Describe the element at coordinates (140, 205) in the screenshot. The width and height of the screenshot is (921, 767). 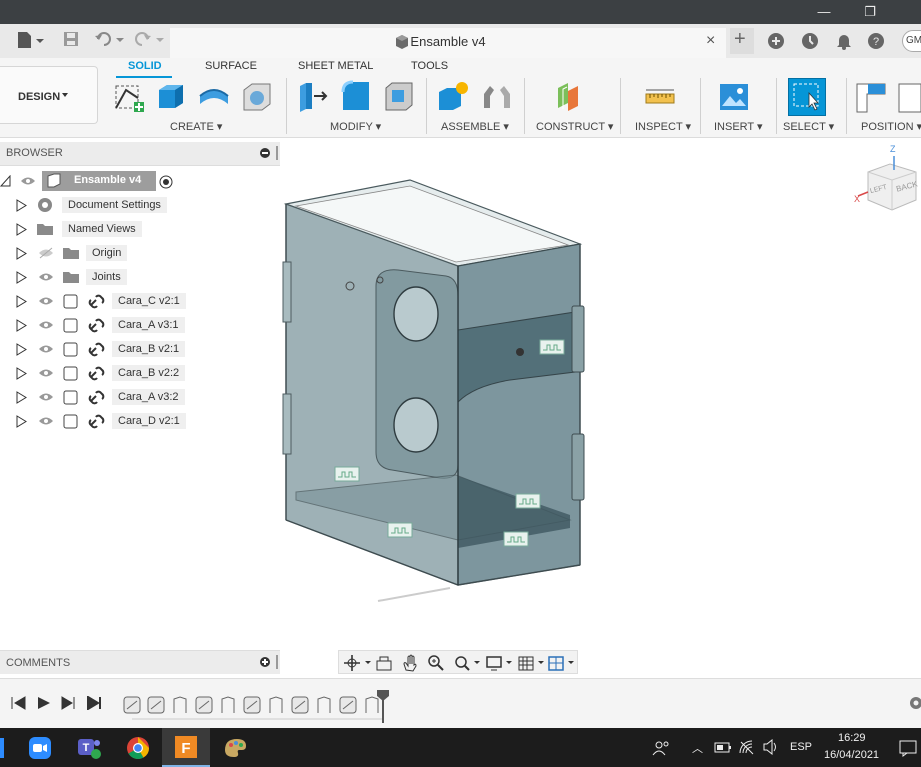
I see `browser-item-document-settings: Document Settings` at that location.